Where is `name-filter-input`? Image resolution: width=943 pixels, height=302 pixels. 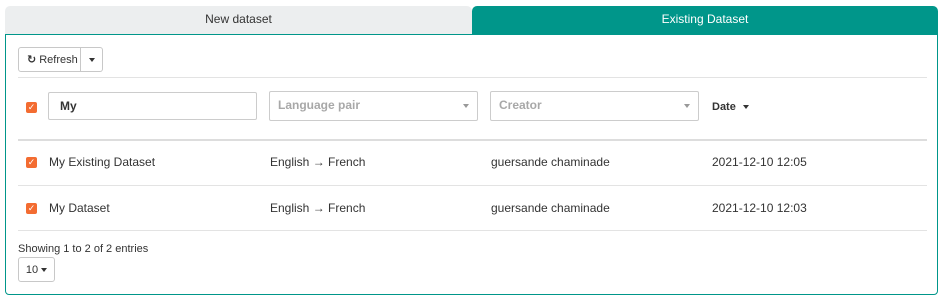 name-filter-input is located at coordinates (152, 106).